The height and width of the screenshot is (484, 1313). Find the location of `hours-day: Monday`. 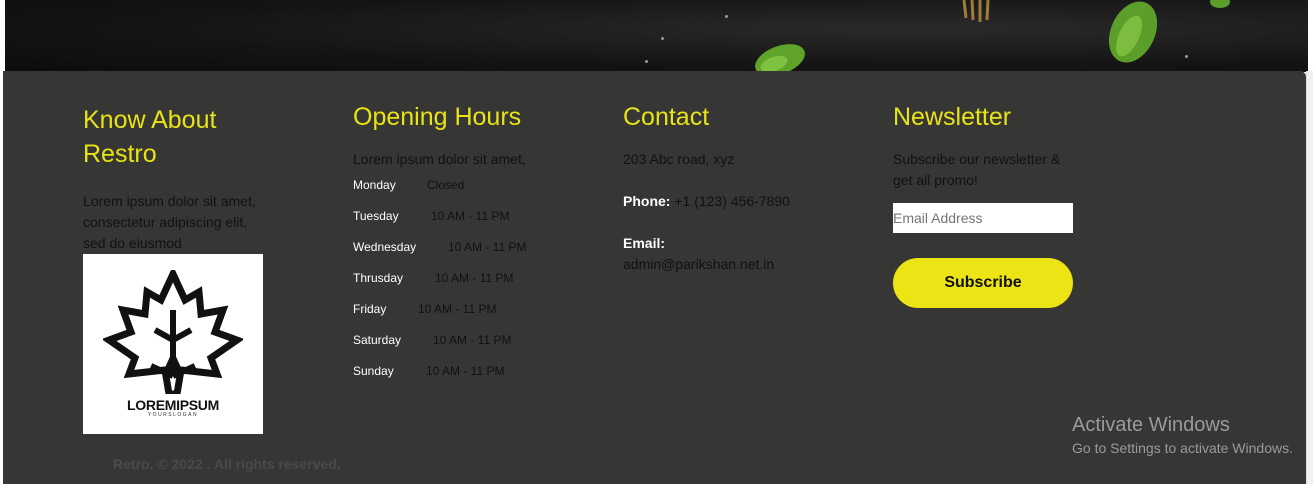

hours-day: Monday is located at coordinates (374, 185).